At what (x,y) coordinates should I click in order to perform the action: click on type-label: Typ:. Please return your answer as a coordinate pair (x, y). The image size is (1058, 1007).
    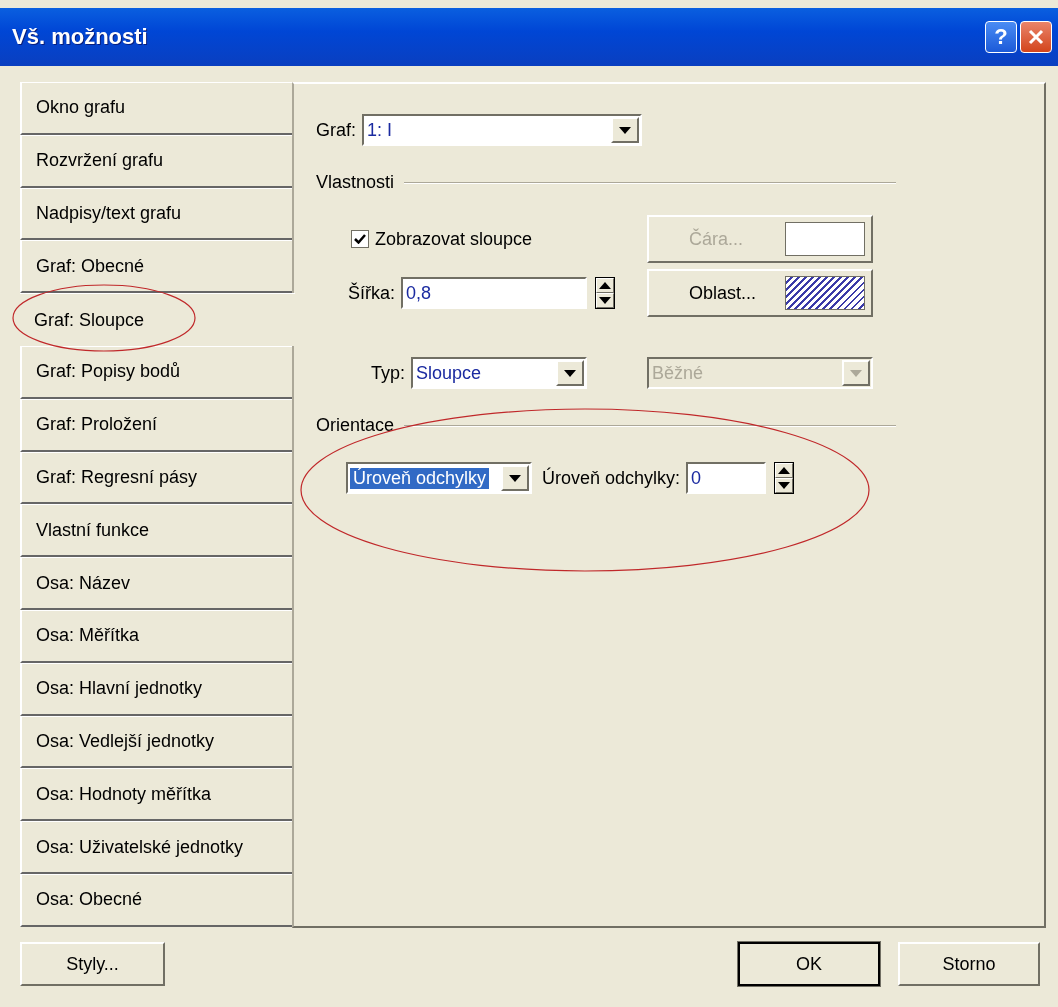
    Looking at the image, I should click on (388, 373).